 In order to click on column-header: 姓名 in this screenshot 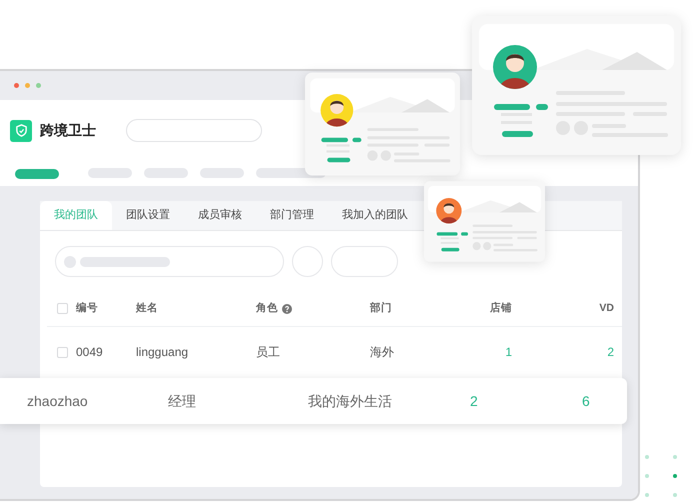, I will do `click(147, 308)`.